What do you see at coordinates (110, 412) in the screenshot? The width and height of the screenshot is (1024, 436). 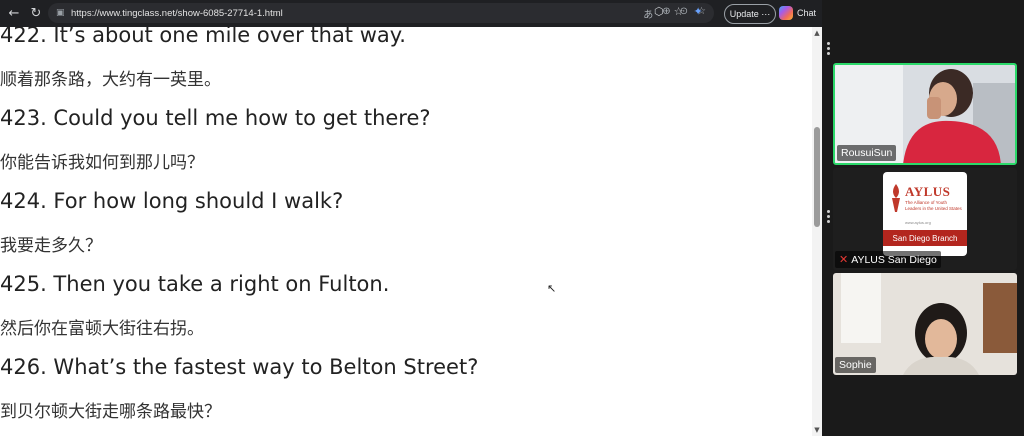 I see `sentence-zh: 到贝尔顿大街走哪条路最快？` at bounding box center [110, 412].